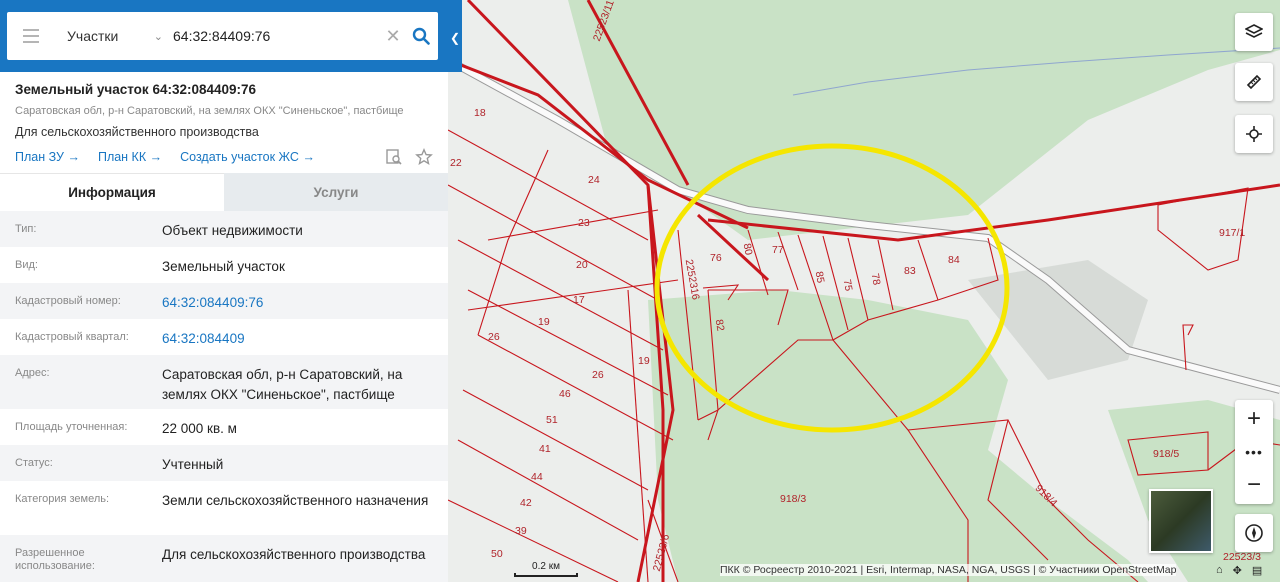  I want to click on parcel-label: 44, so click(537, 477).